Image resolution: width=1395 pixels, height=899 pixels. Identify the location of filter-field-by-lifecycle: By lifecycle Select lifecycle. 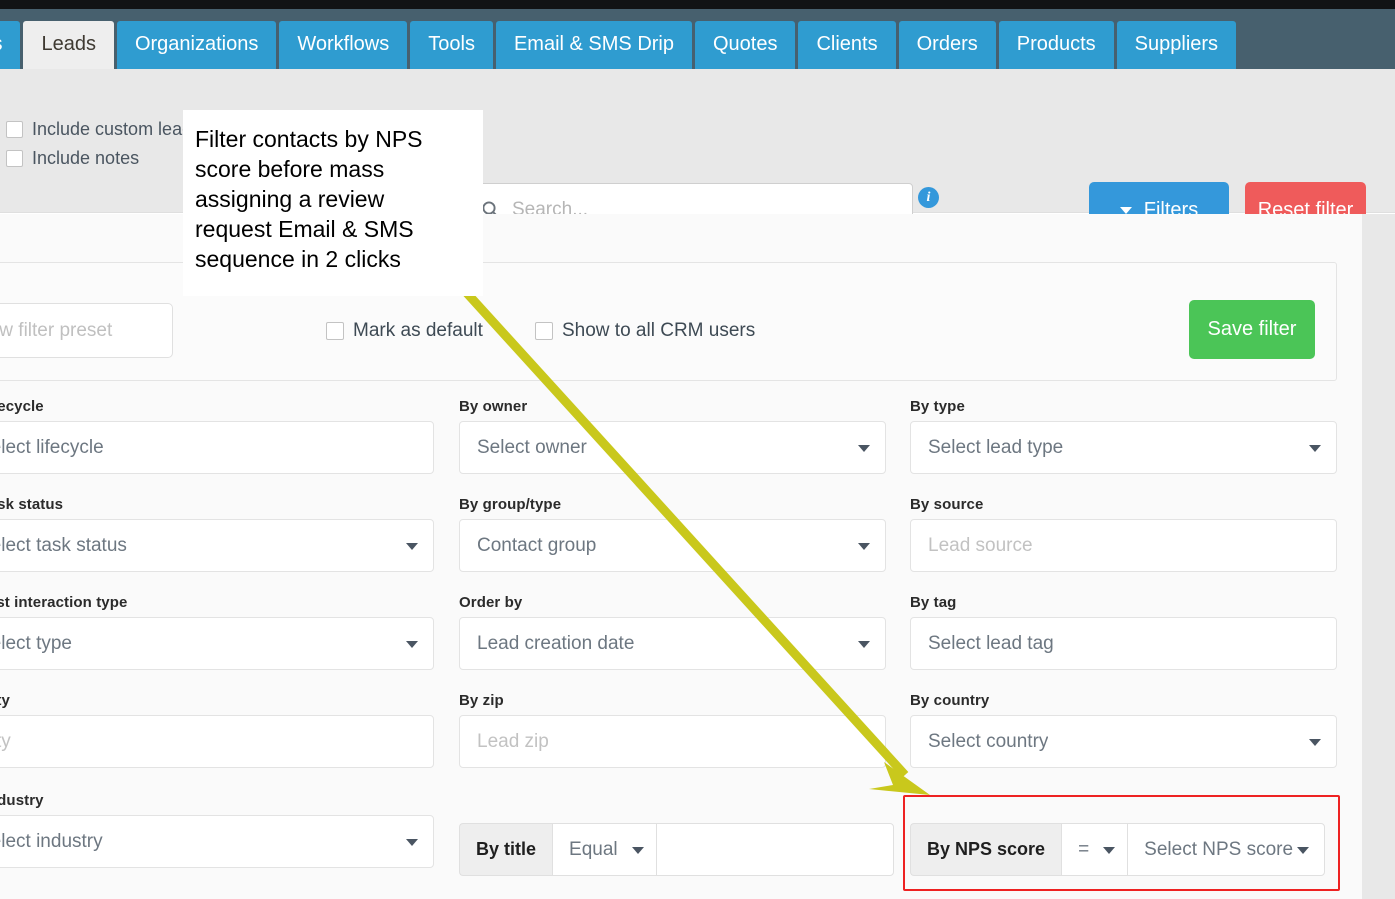
(217, 436).